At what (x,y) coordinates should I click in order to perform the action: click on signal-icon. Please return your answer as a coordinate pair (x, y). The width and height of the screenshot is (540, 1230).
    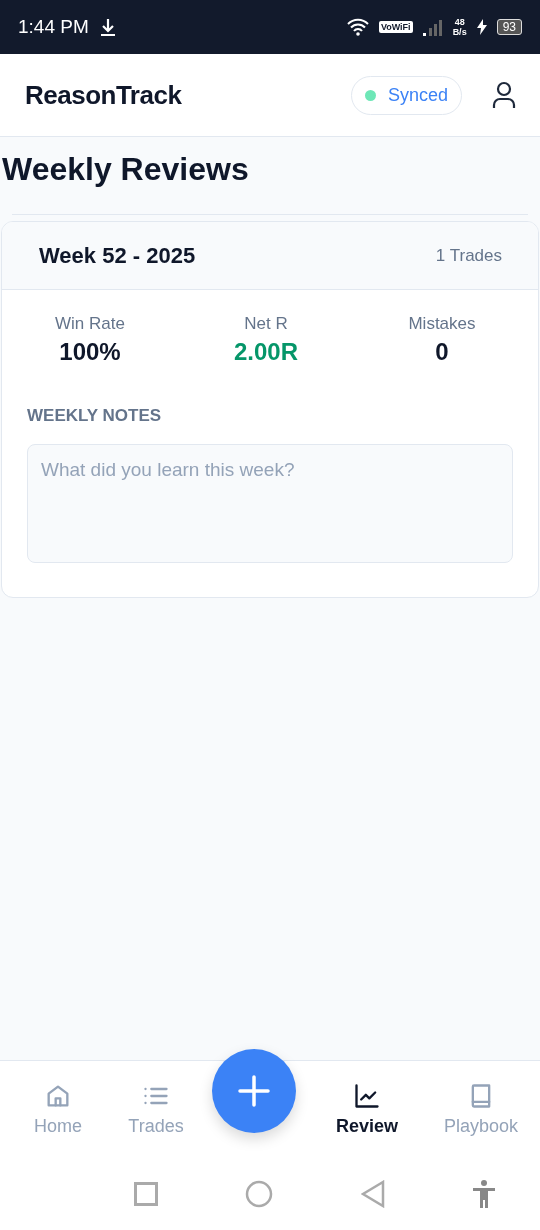
    Looking at the image, I should click on (432, 27).